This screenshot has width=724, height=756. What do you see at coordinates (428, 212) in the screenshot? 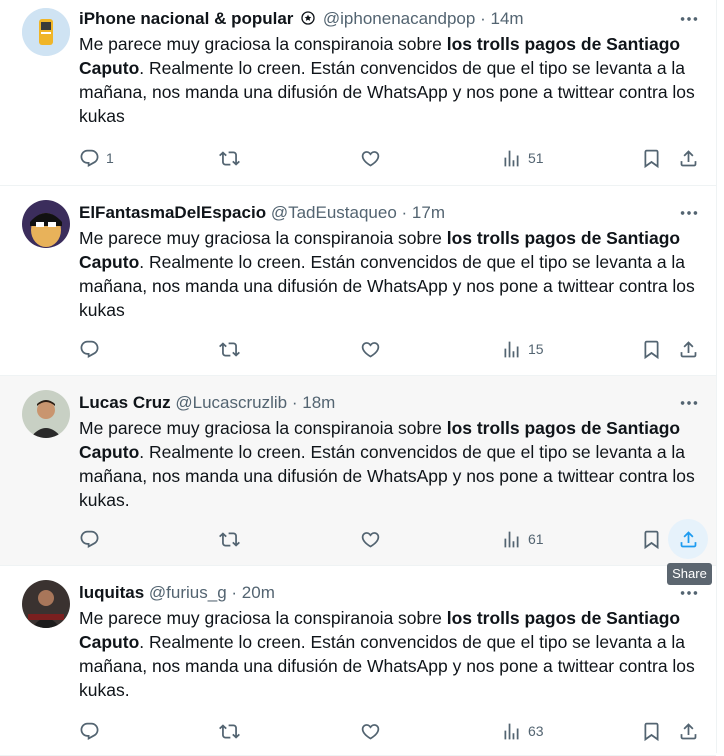
I see `timestamp: 17m` at bounding box center [428, 212].